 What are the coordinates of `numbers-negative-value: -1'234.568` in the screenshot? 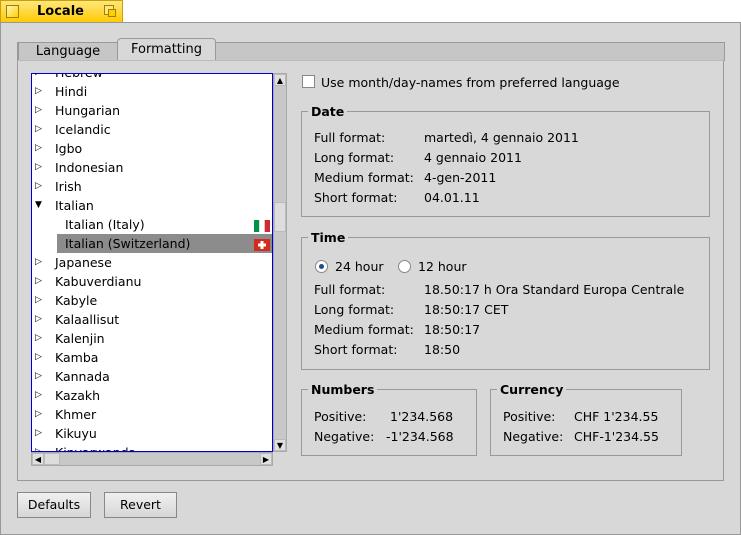 It's located at (420, 436).